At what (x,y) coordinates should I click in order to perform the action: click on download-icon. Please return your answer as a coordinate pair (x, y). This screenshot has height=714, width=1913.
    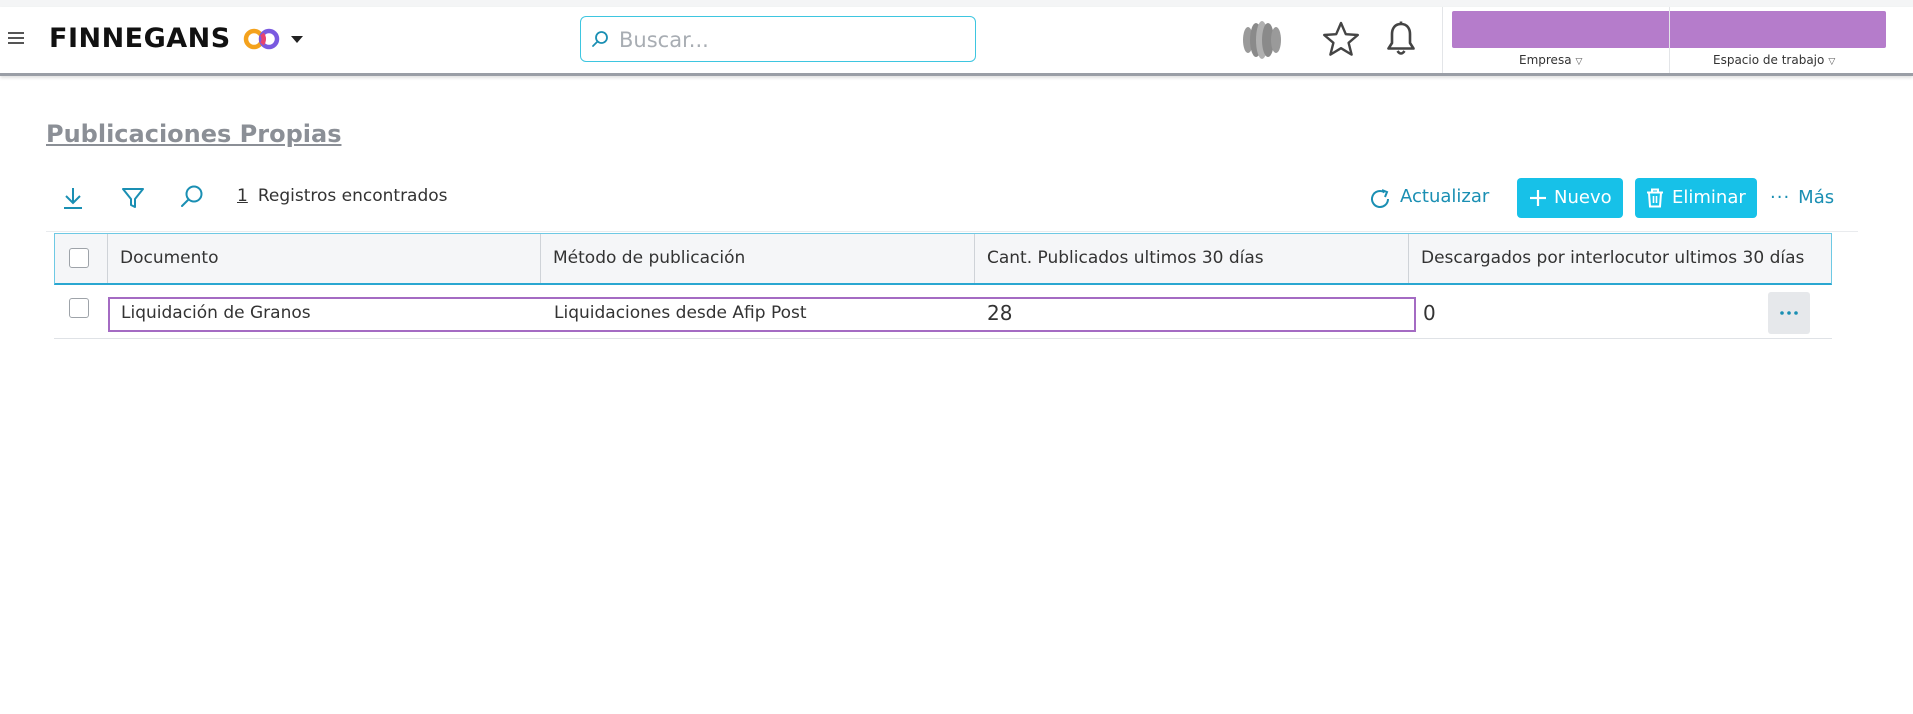
    Looking at the image, I should click on (73, 198).